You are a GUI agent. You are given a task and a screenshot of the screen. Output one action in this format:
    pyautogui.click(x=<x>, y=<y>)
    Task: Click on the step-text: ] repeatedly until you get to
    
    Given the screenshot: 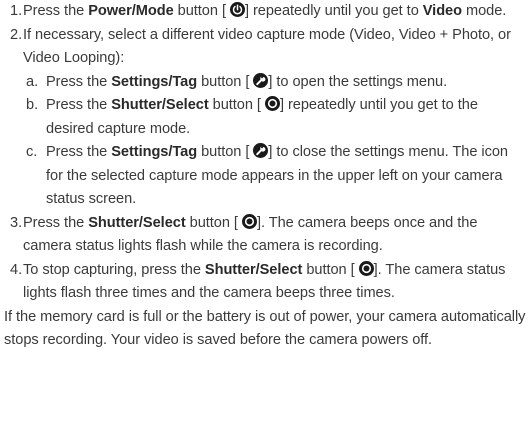 What is the action you would take?
    pyautogui.click(x=333, y=11)
    